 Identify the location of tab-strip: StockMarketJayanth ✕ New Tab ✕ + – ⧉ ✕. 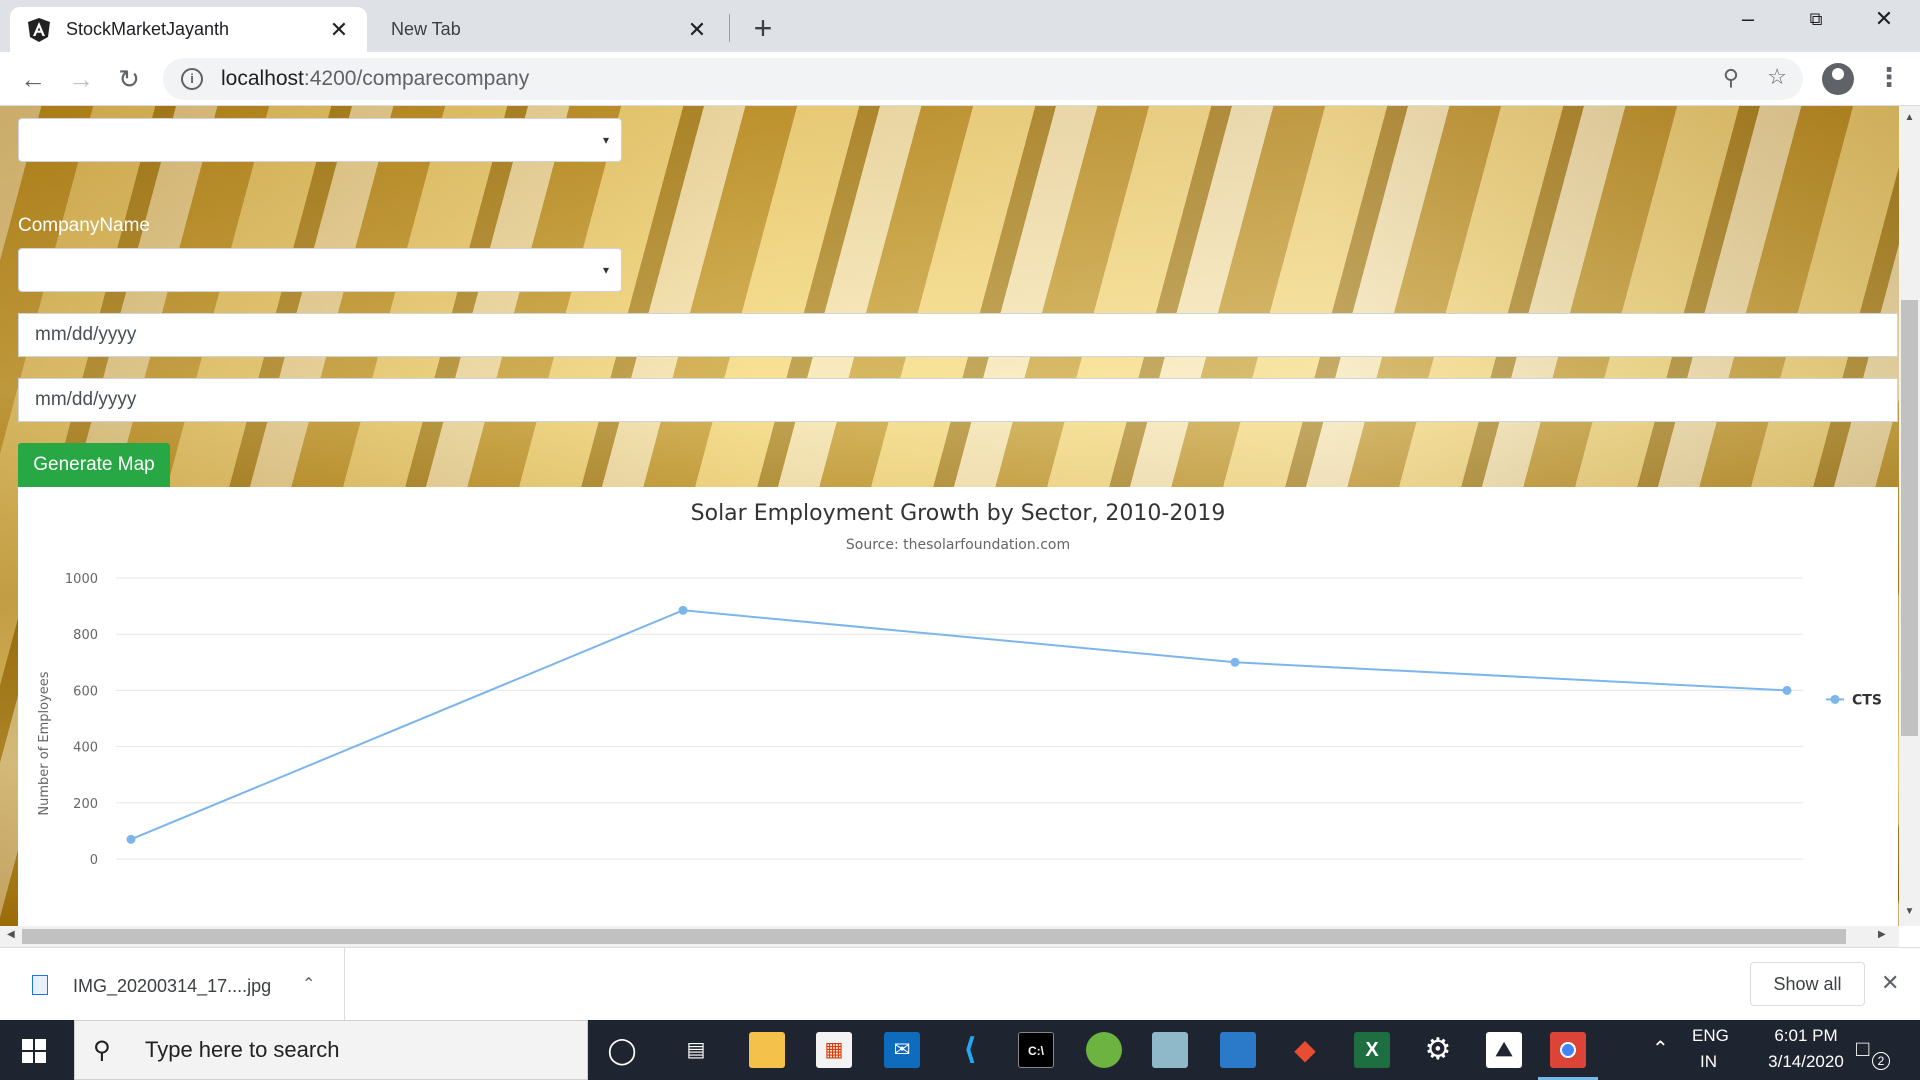
(960, 26).